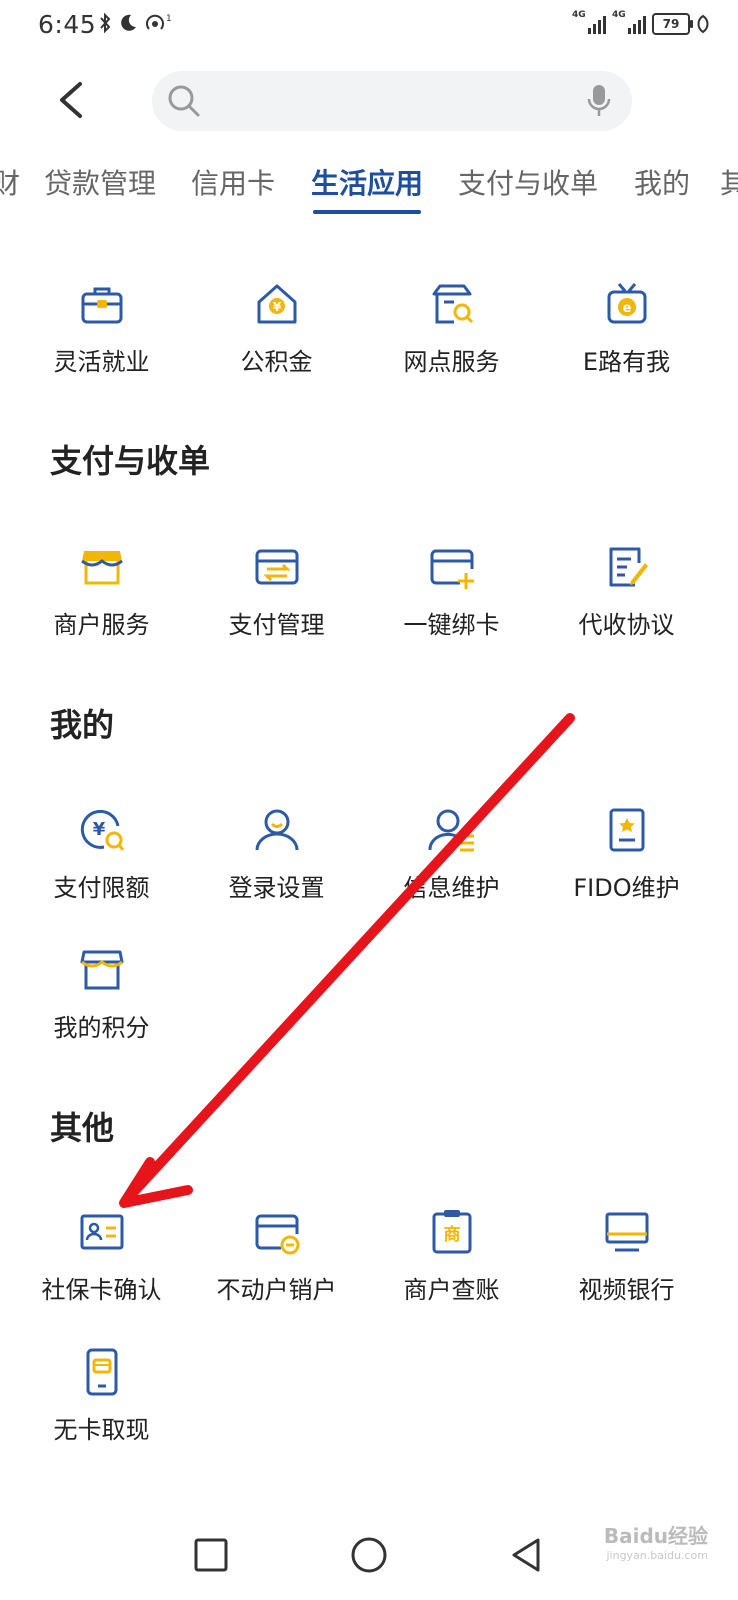  Describe the element at coordinates (70, 100) in the screenshot. I see `back-button` at that location.